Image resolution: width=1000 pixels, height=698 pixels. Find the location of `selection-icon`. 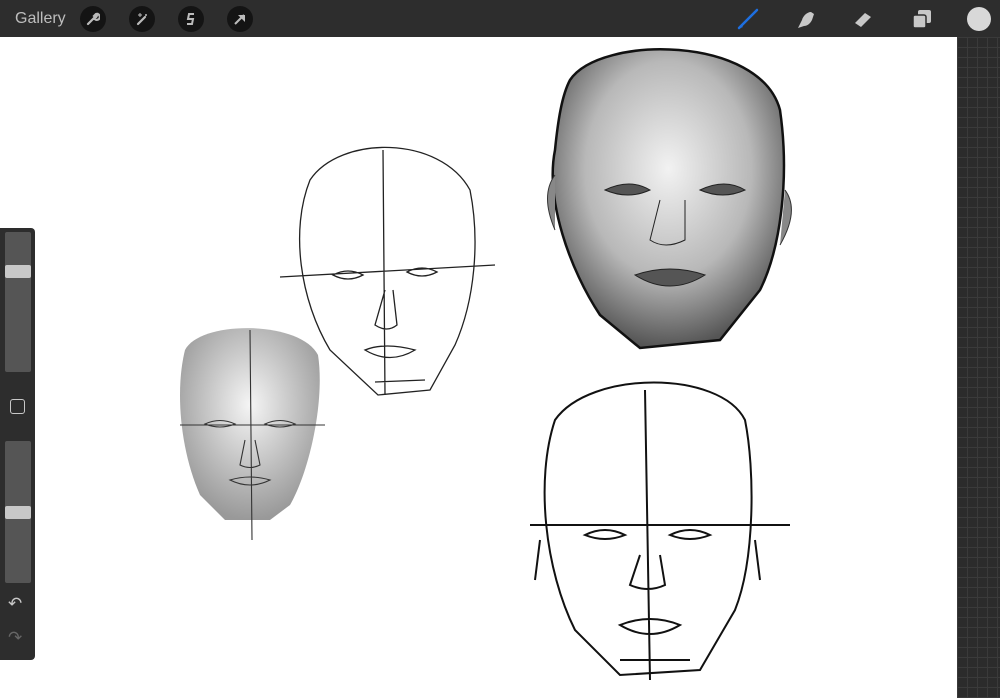

selection-icon is located at coordinates (190, 18).